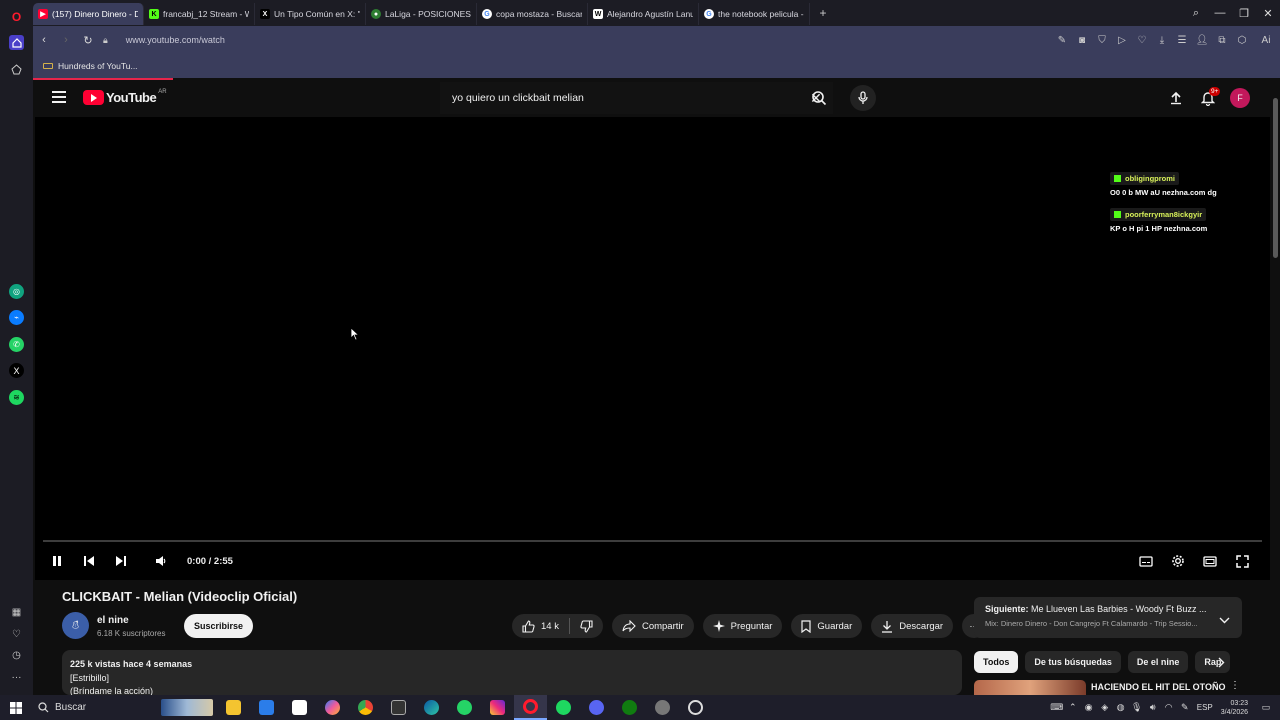 The image size is (1280, 720). What do you see at coordinates (1275, 178) in the screenshot?
I see `scrollbar-thumb` at bounding box center [1275, 178].